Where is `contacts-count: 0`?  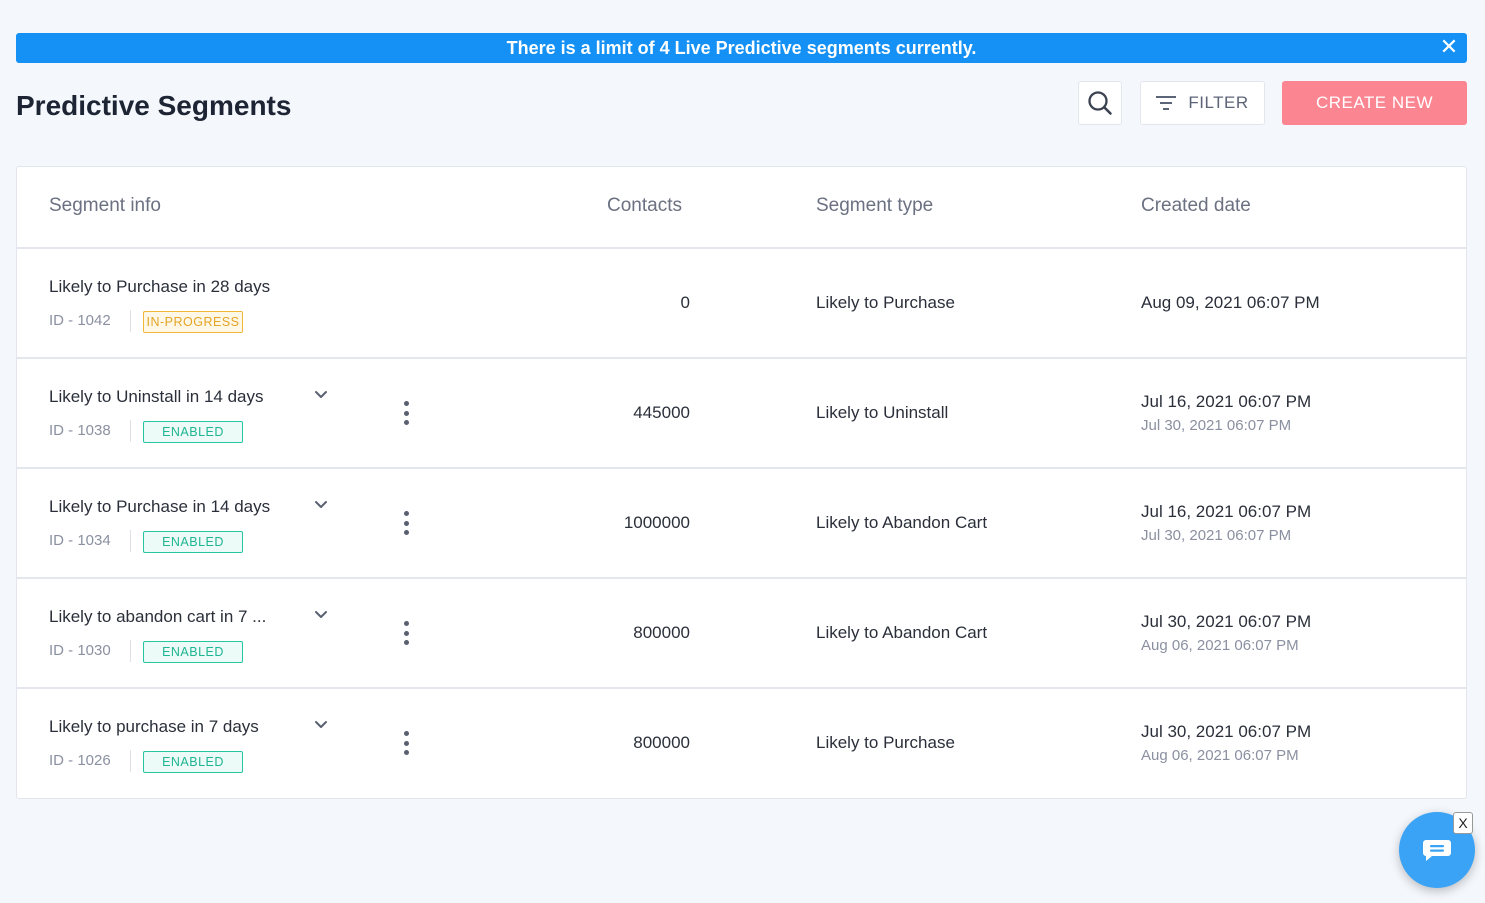 contacts-count: 0 is located at coordinates (685, 302).